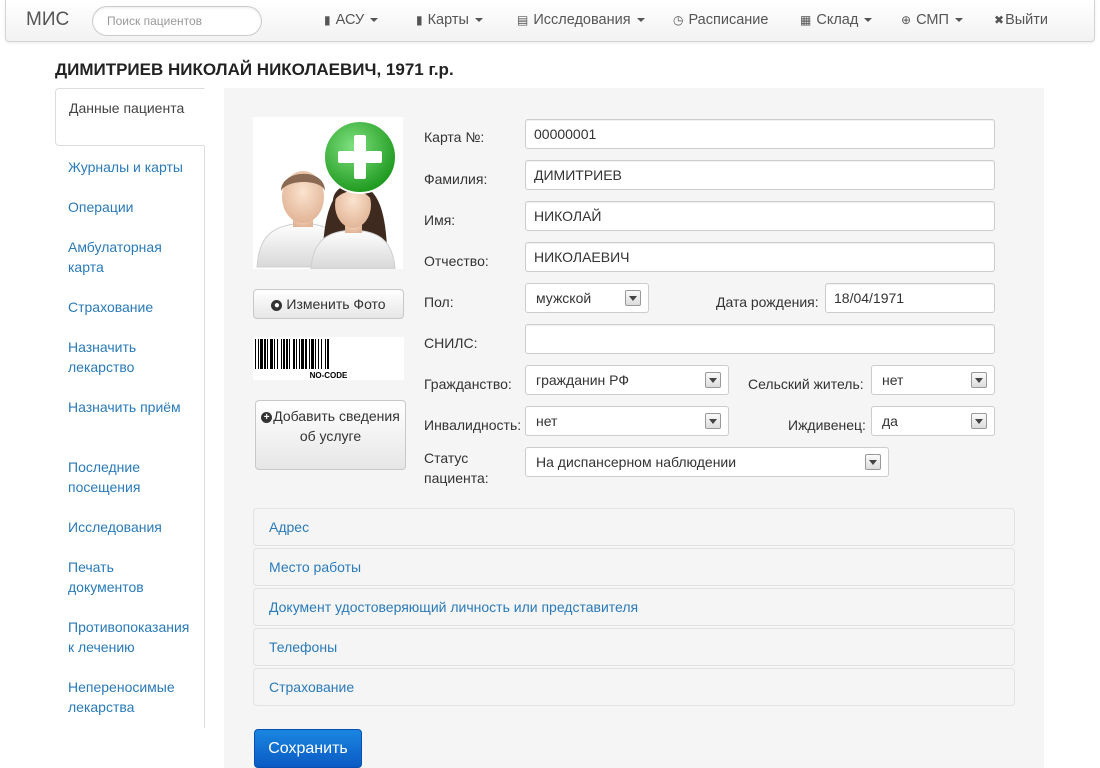 The height and width of the screenshot is (768, 1100). Describe the element at coordinates (130, 167) in the screenshot. I see `sidebar-item-journals: Журналы и карты` at that location.